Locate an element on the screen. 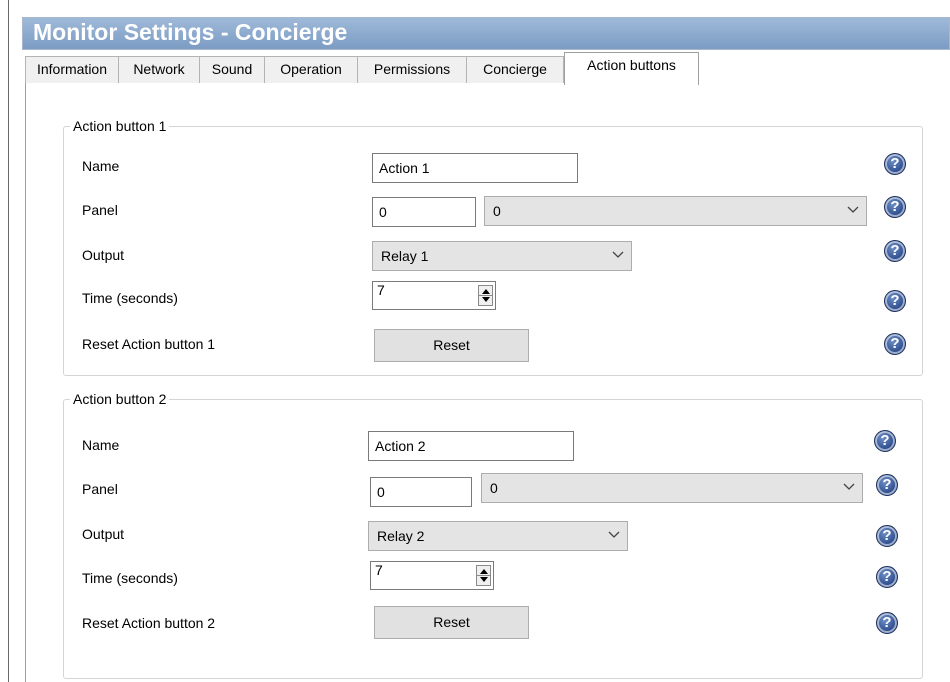 The image size is (950, 682). name-input: Action 1 is located at coordinates (475, 168).